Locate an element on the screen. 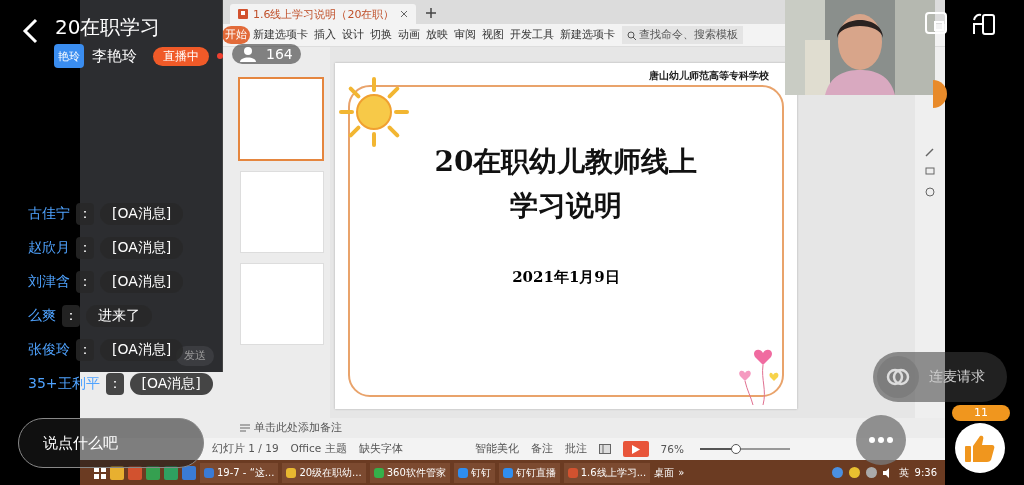  zoom-level: 76% is located at coordinates (672, 449).